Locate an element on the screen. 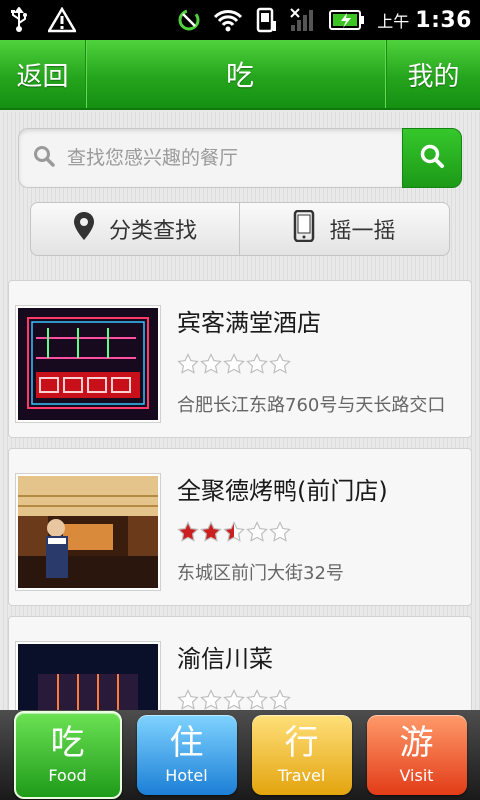  category-search-button: 分类查找 is located at coordinates (135, 229).